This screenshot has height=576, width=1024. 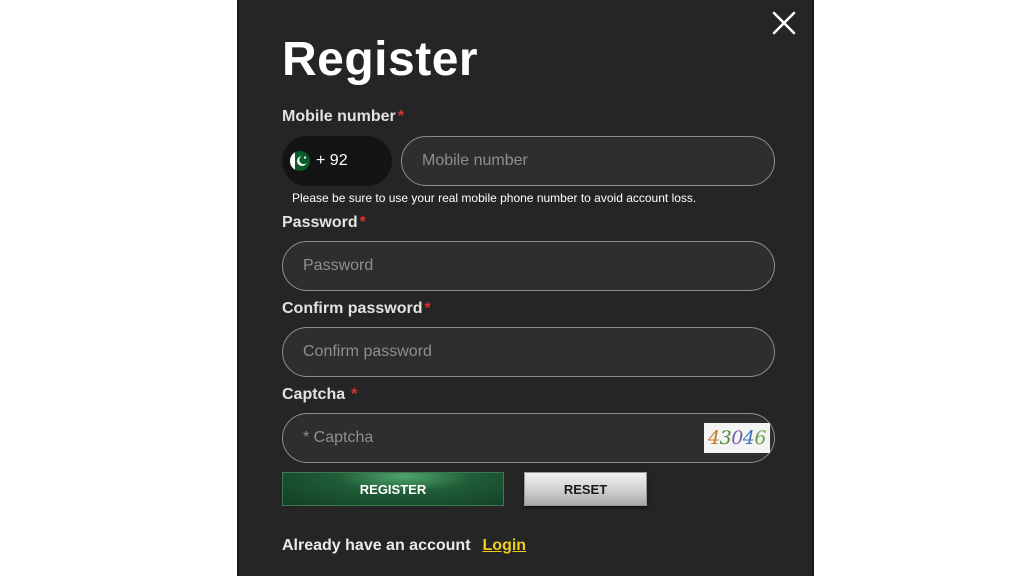 What do you see at coordinates (725, 438) in the screenshot?
I see `captcha-digit: 3` at bounding box center [725, 438].